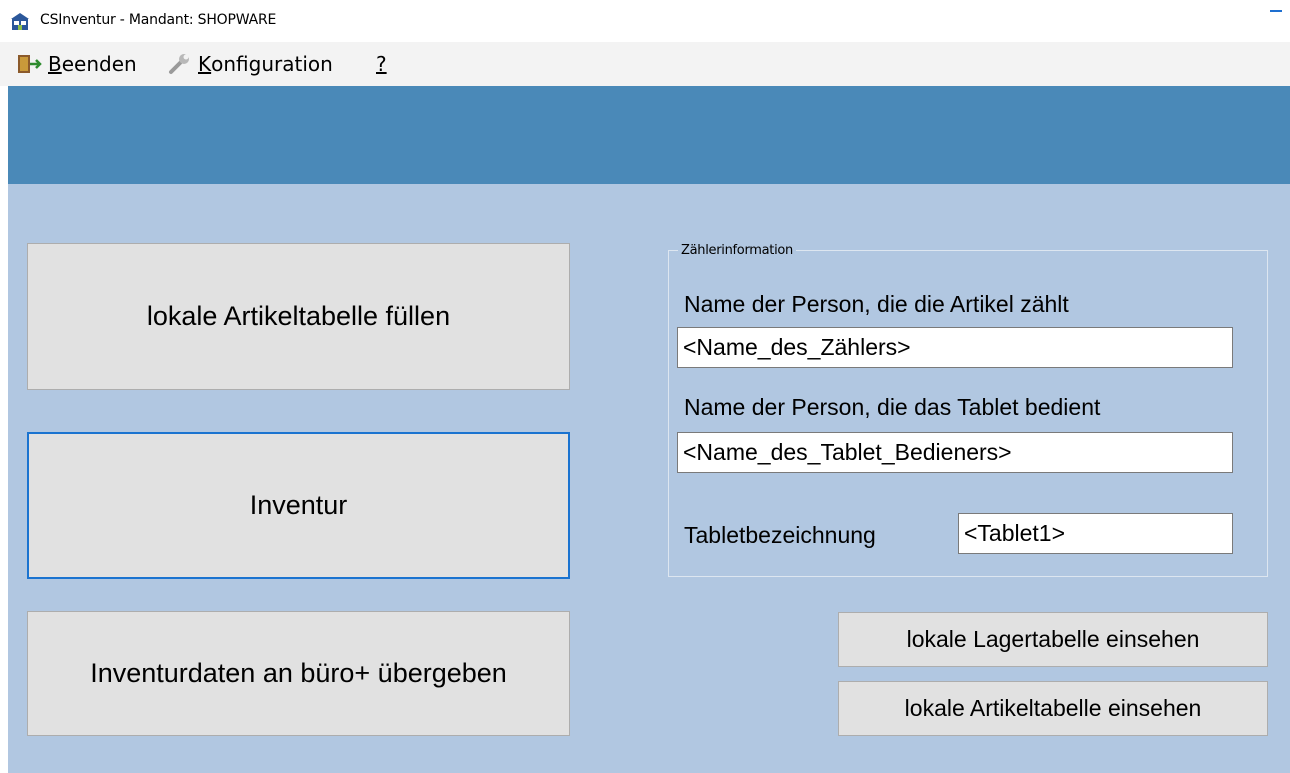  Describe the element at coordinates (298, 505) in the screenshot. I see `inventory-button: Inventur` at that location.